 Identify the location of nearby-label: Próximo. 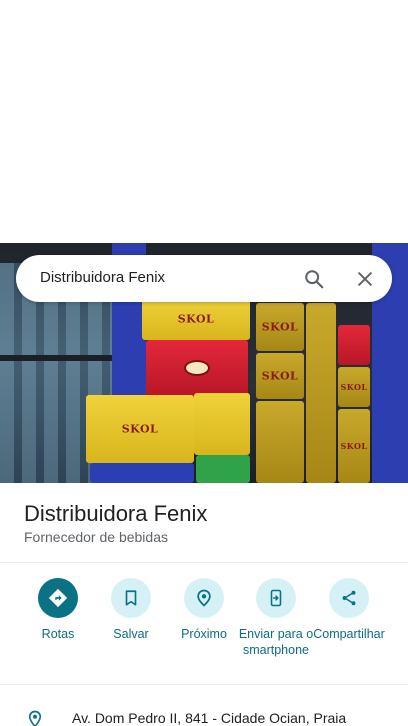
(204, 634).